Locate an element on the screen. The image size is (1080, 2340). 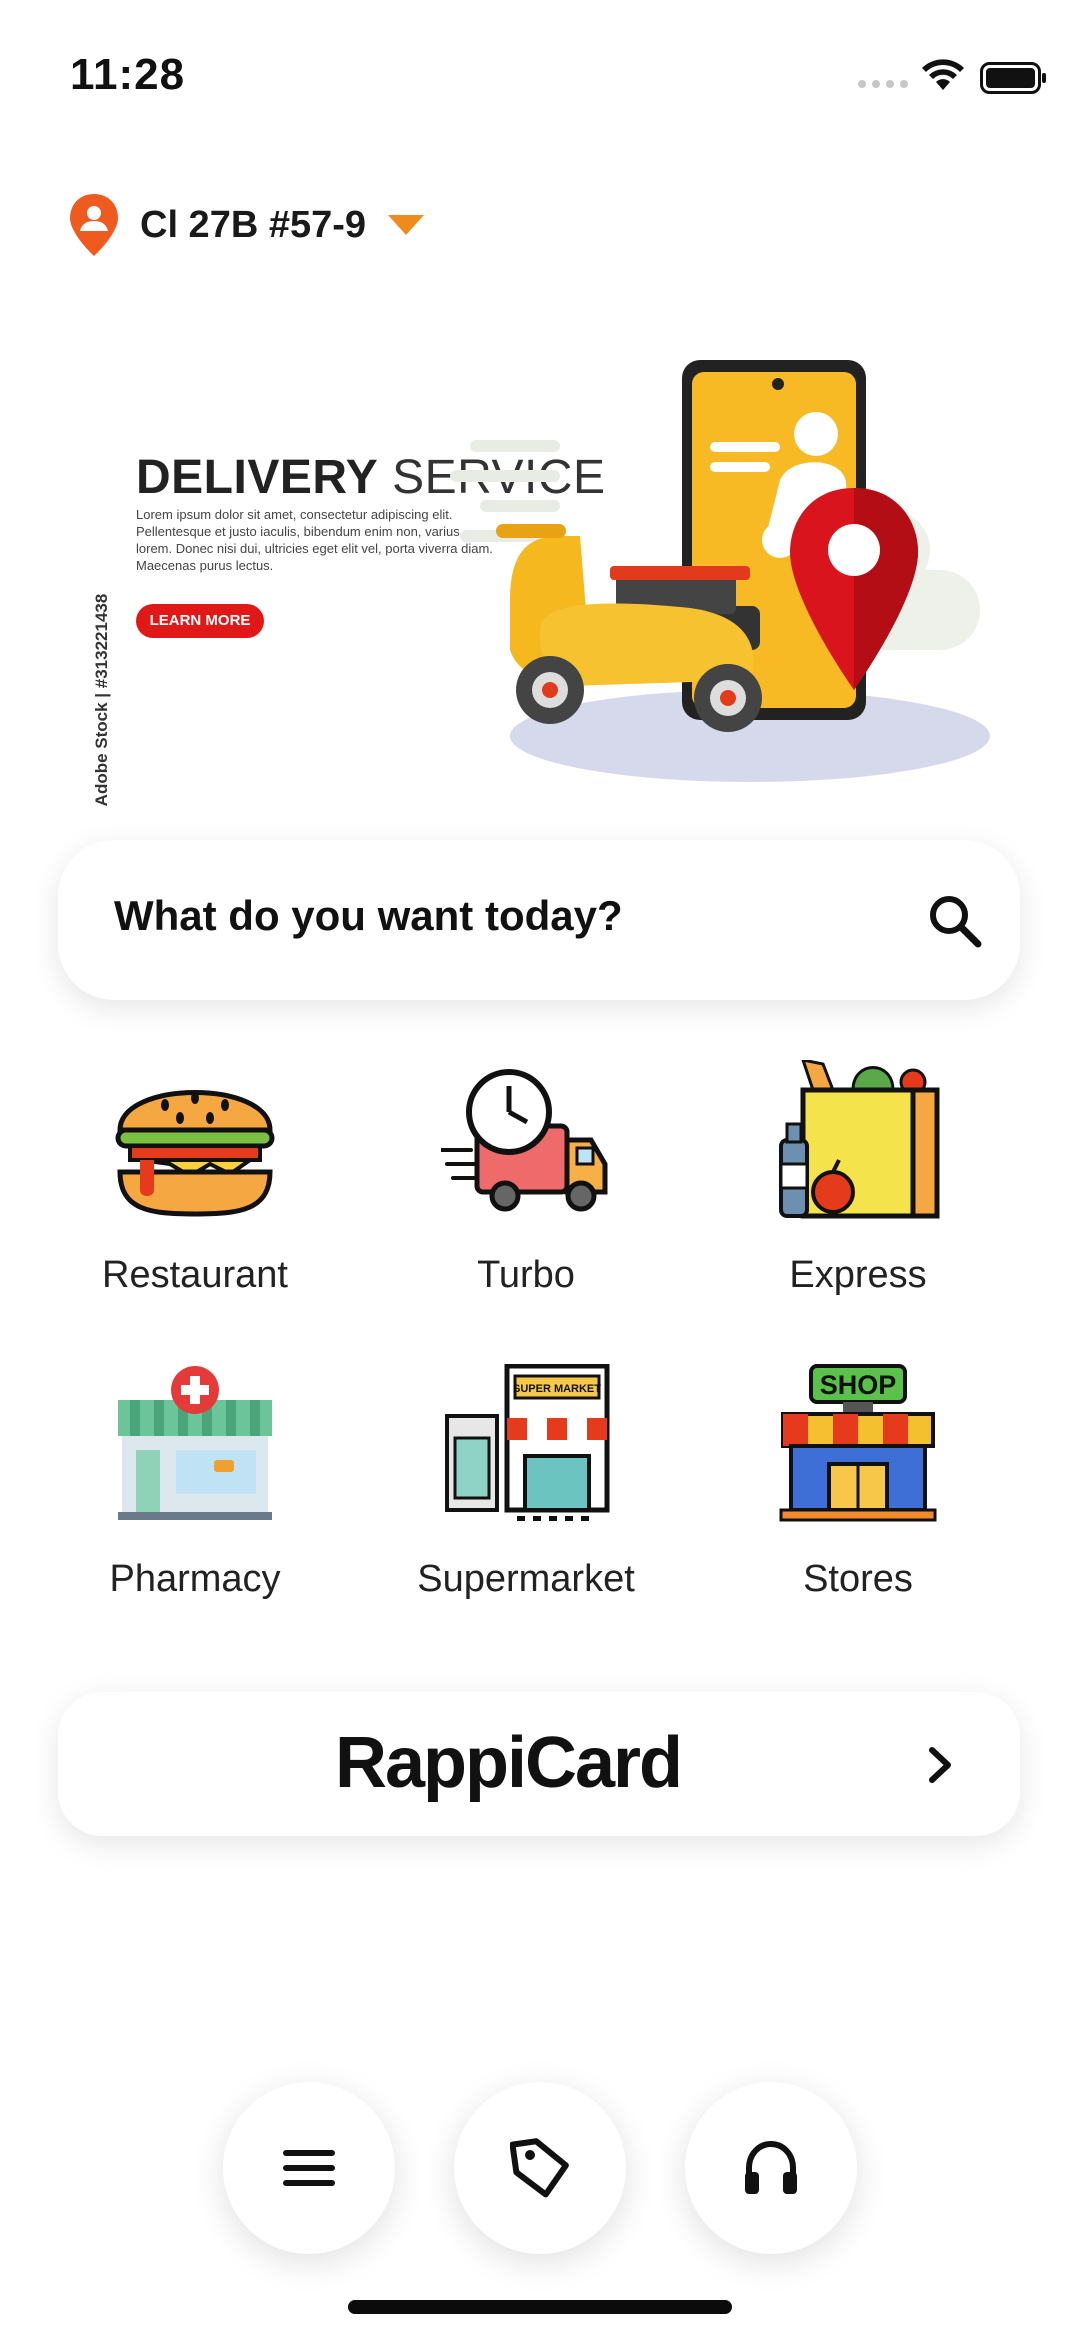
category-turbo: Turbo is located at coordinates (526, 1178).